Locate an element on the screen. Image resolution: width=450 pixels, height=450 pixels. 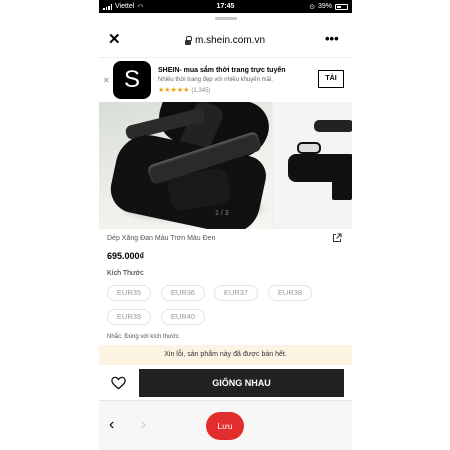
status-bar: Viettel ◠ 17:45 ⊙ 39% is located at coordinates (225, 6).